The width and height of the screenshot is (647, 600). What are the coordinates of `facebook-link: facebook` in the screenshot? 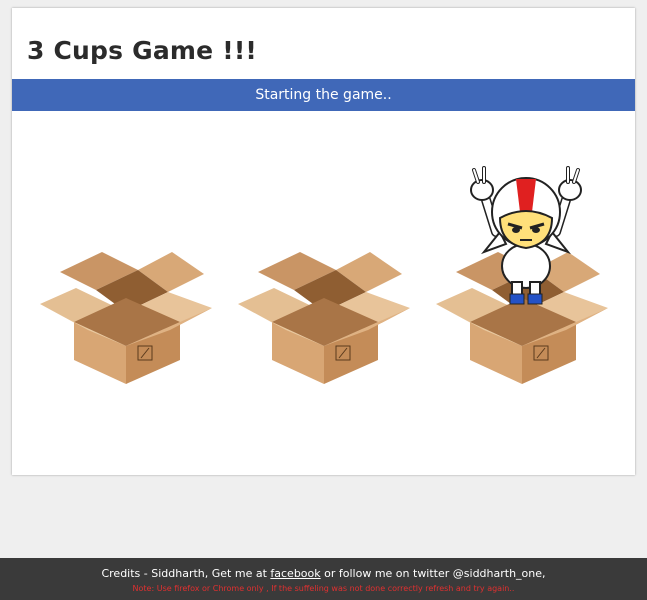 It's located at (295, 573).